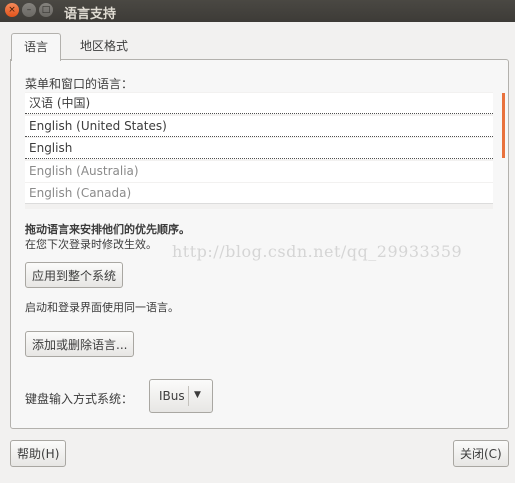 Image resolution: width=515 pixels, height=483 pixels. Describe the element at coordinates (503, 125) in the screenshot. I see `language-list-scrollbar` at that location.